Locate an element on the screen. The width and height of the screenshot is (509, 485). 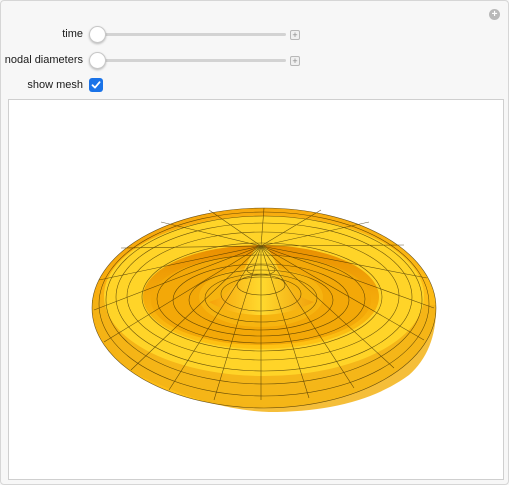
mesh-row: show mesh is located at coordinates (151, 85).